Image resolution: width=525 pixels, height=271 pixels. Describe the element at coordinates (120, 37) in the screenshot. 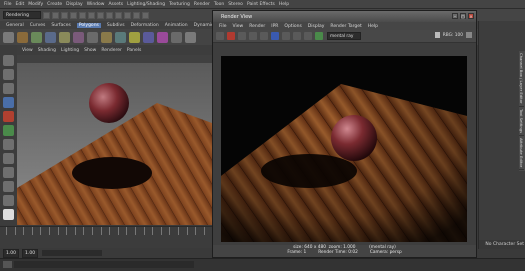

I see `bevel-icon` at that location.